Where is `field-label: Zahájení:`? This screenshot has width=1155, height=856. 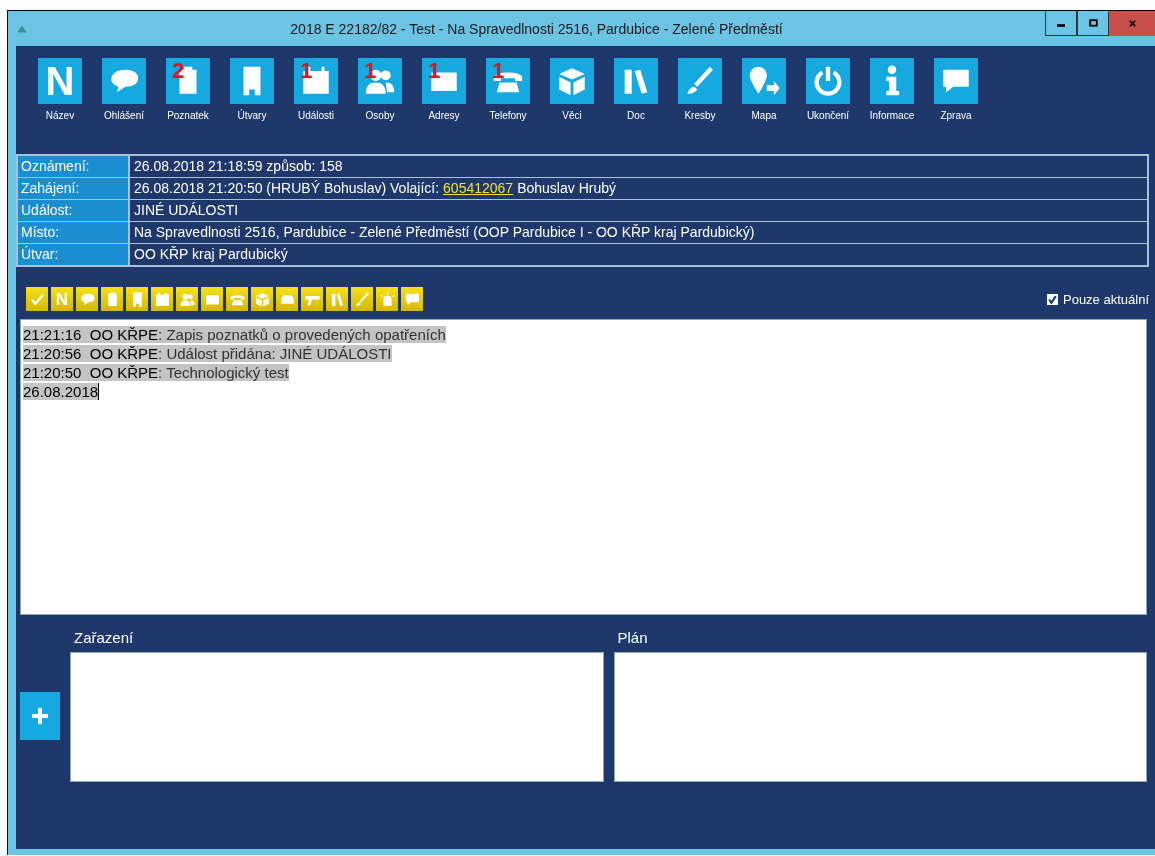
field-label: Zahájení: is located at coordinates (74, 188).